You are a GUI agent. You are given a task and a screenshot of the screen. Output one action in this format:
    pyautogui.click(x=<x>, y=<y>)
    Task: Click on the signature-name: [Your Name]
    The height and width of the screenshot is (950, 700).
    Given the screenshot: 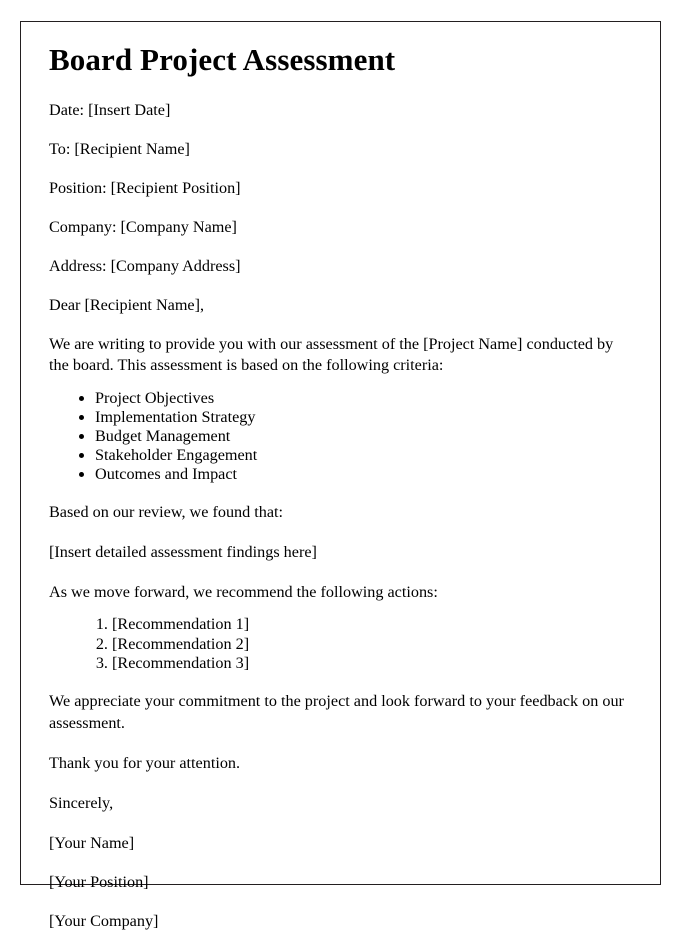 What is the action you would take?
    pyautogui.click(x=92, y=842)
    